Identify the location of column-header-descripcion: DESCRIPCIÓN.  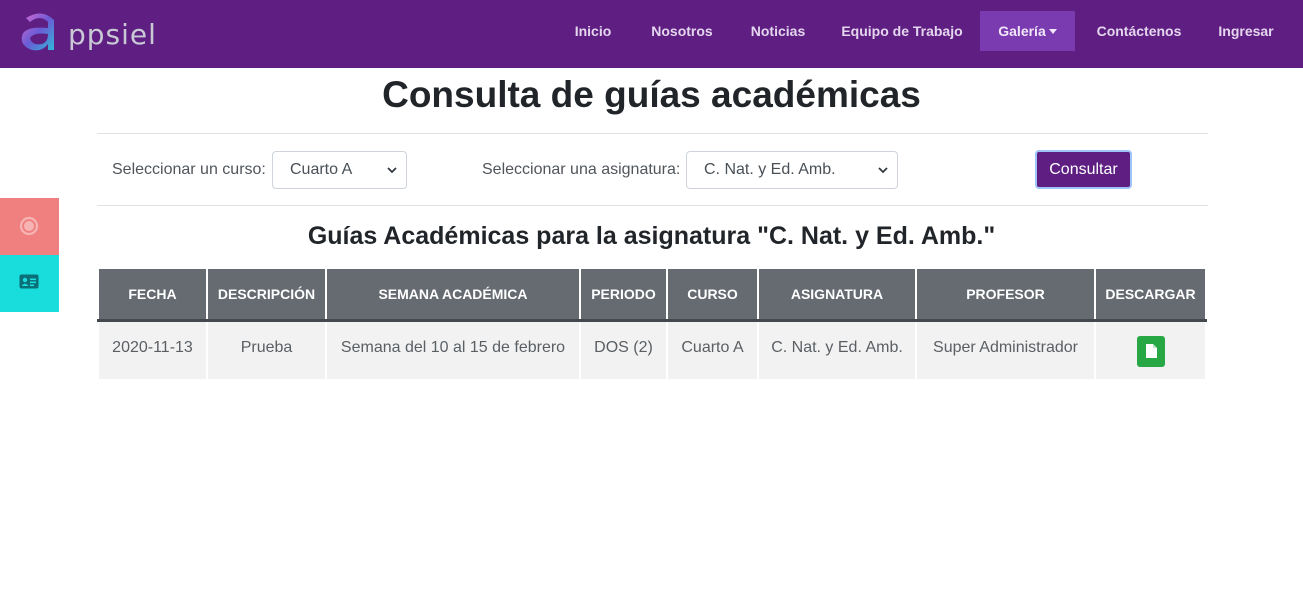
(266, 294).